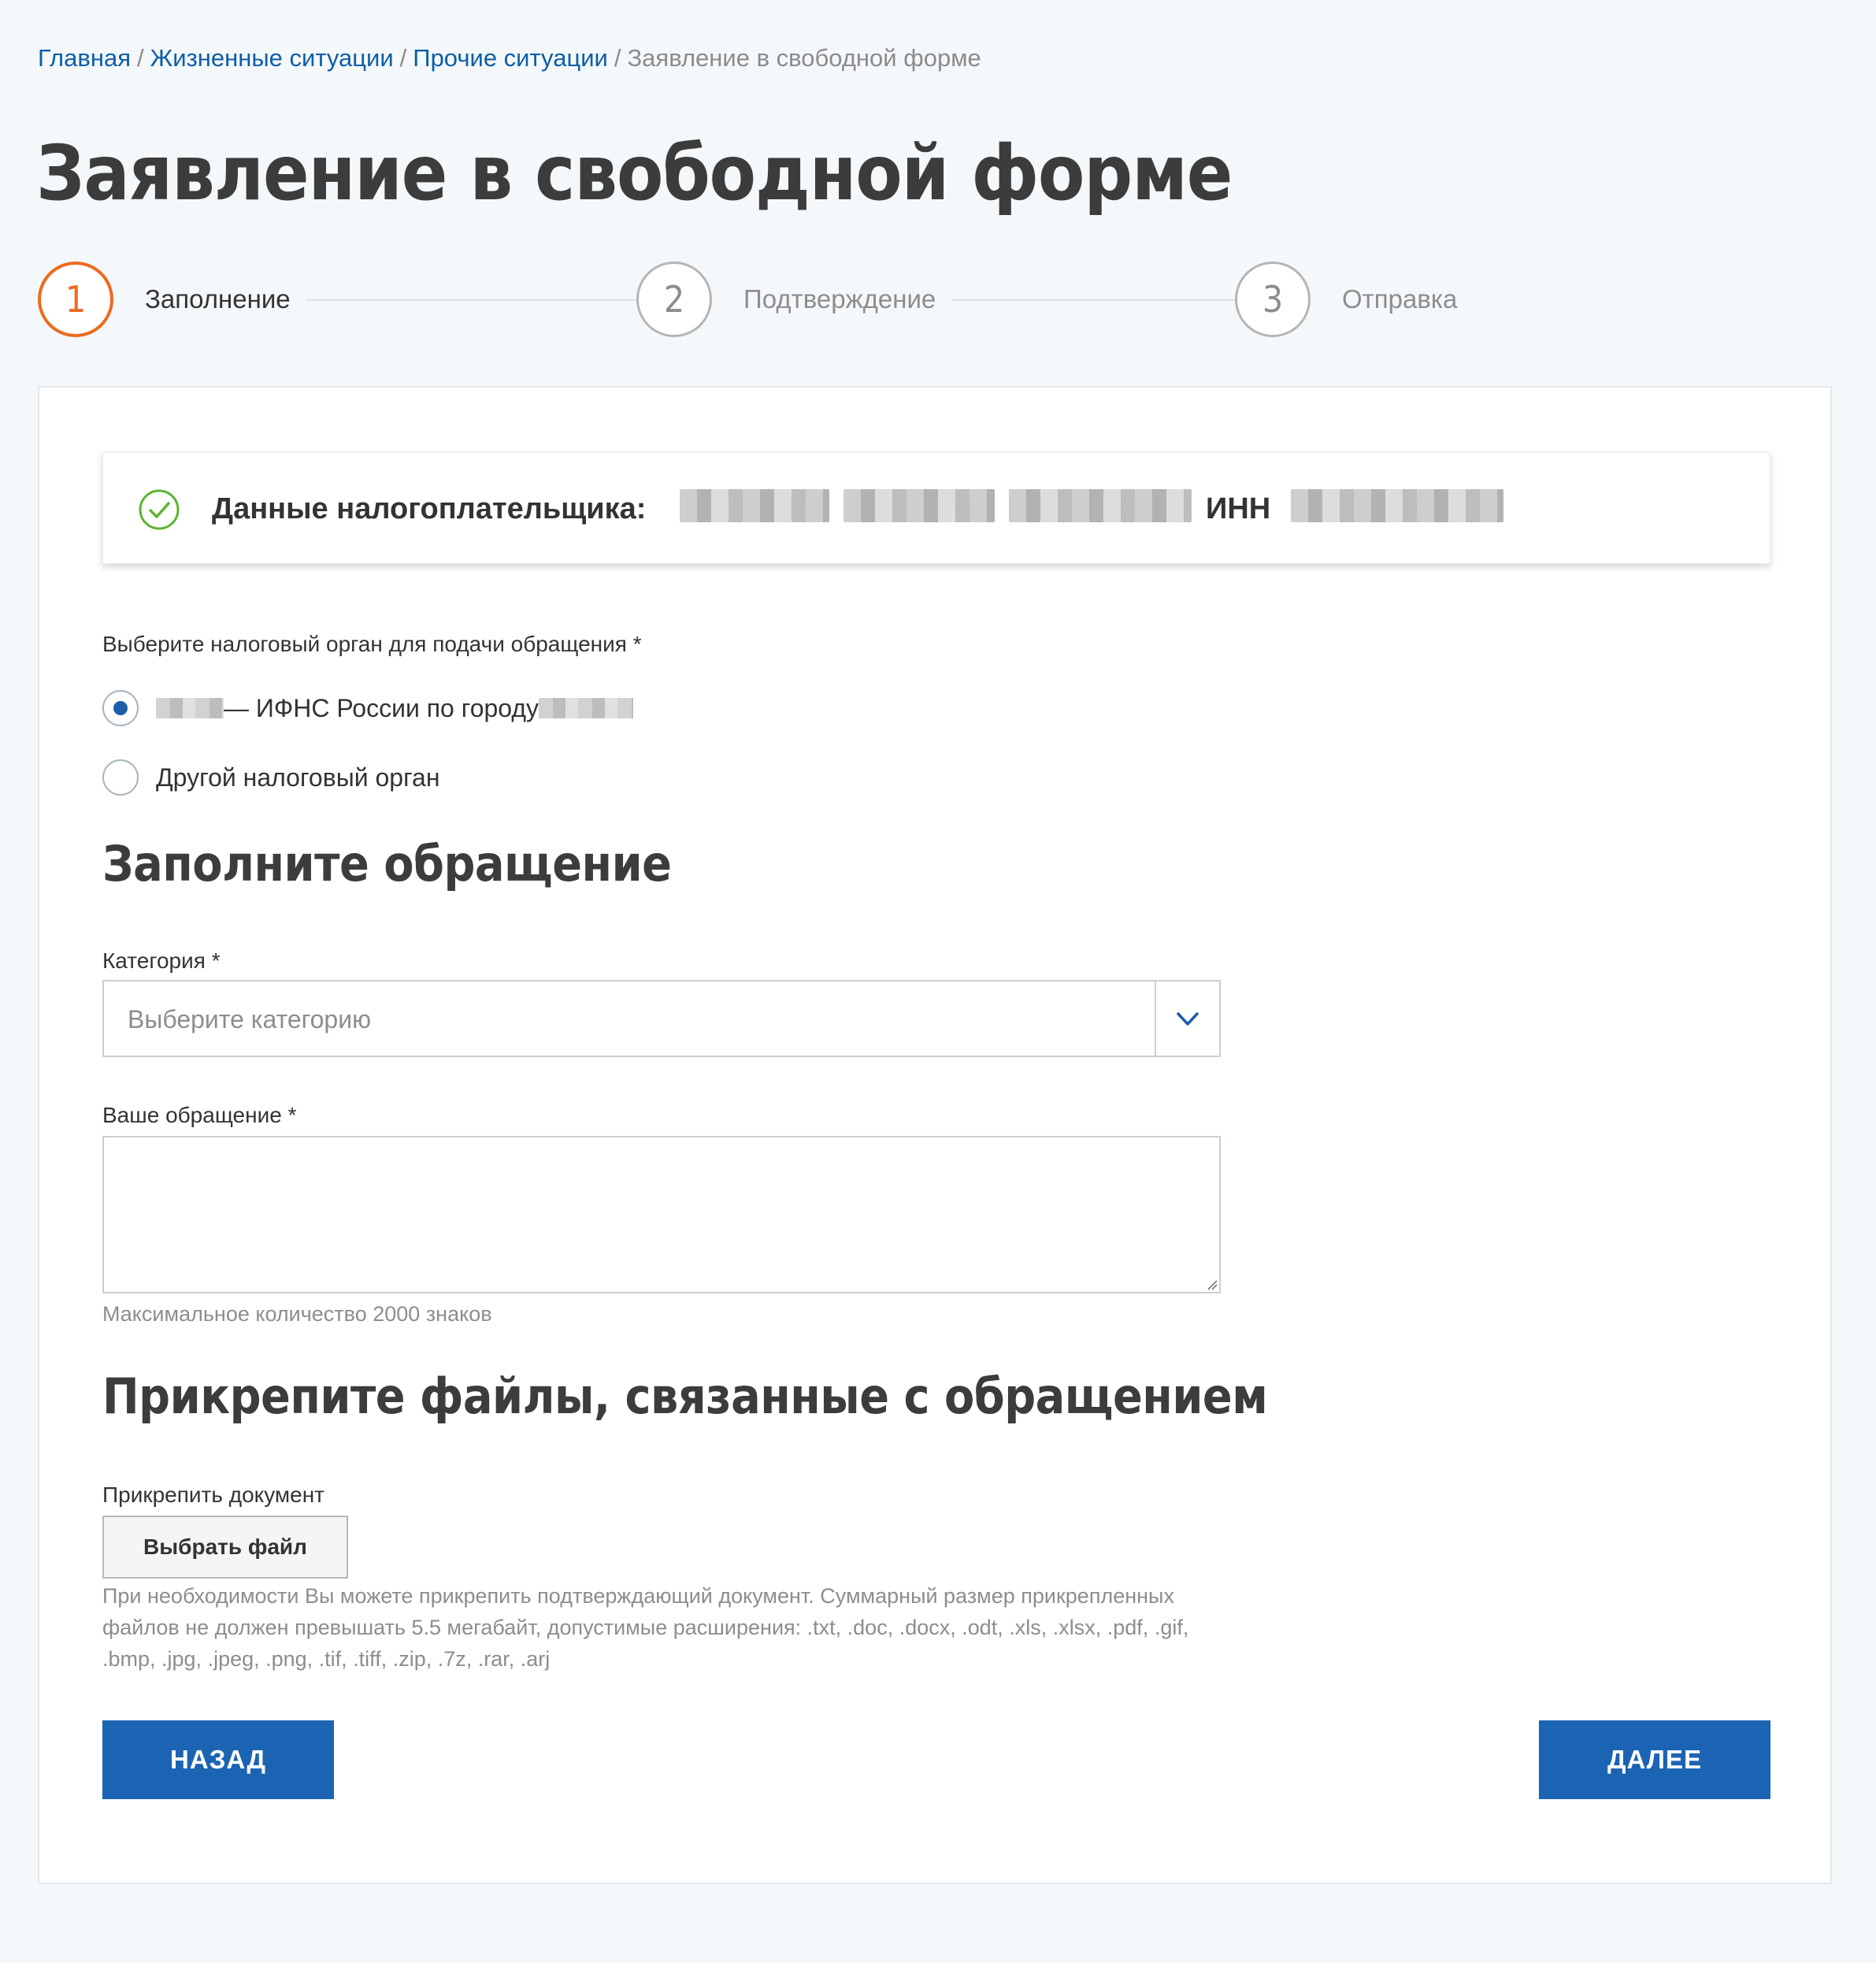  What do you see at coordinates (199, 1115) in the screenshot?
I see `appeal-text-label: Ваше обращение *` at bounding box center [199, 1115].